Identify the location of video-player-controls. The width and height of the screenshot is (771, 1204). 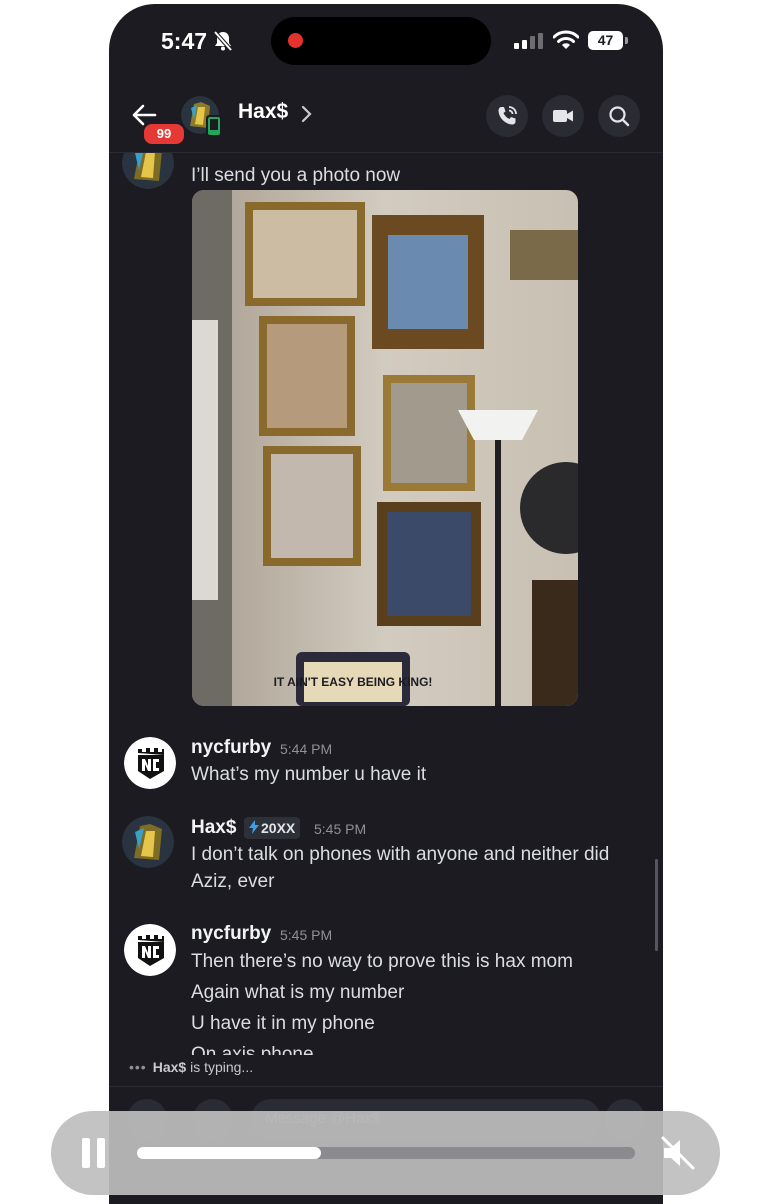
(385, 1153).